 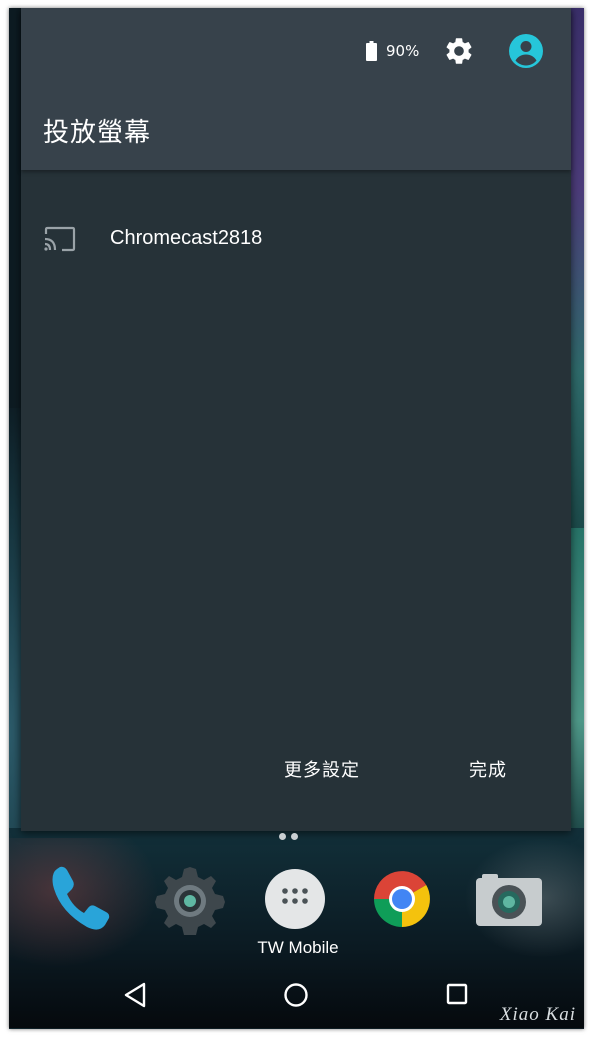 I want to click on back-icon, so click(x=135, y=995).